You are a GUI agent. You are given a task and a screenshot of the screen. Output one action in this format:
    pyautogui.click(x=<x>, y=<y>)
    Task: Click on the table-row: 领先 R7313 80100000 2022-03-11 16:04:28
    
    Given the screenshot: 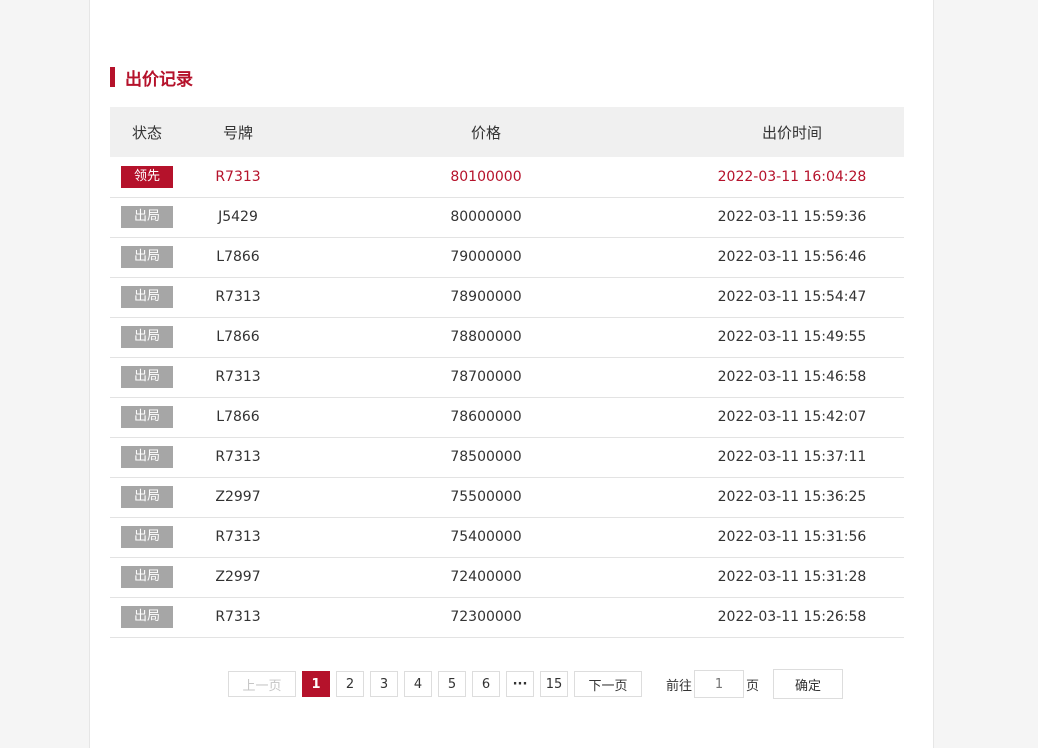 What is the action you would take?
    pyautogui.click(x=507, y=177)
    